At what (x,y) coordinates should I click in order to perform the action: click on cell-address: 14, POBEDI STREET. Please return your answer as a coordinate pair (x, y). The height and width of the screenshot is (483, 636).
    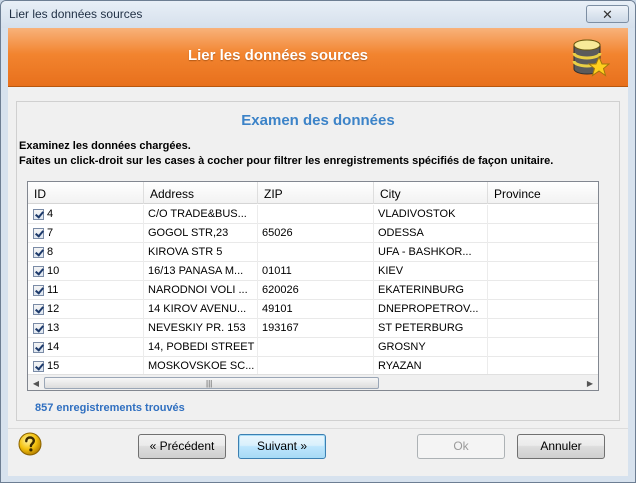
    Looking at the image, I should click on (201, 347).